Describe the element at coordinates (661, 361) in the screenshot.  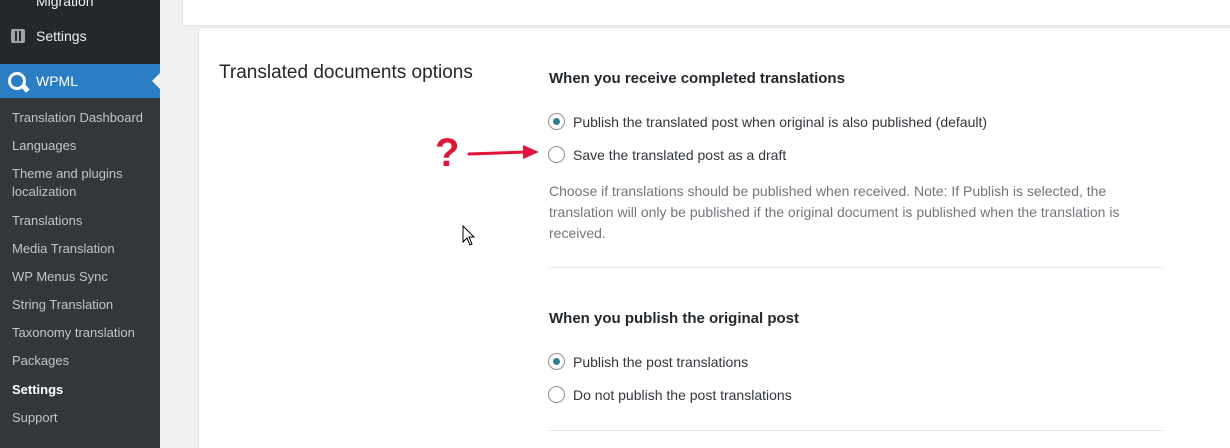
I see `option-label: Publish the post translations` at that location.